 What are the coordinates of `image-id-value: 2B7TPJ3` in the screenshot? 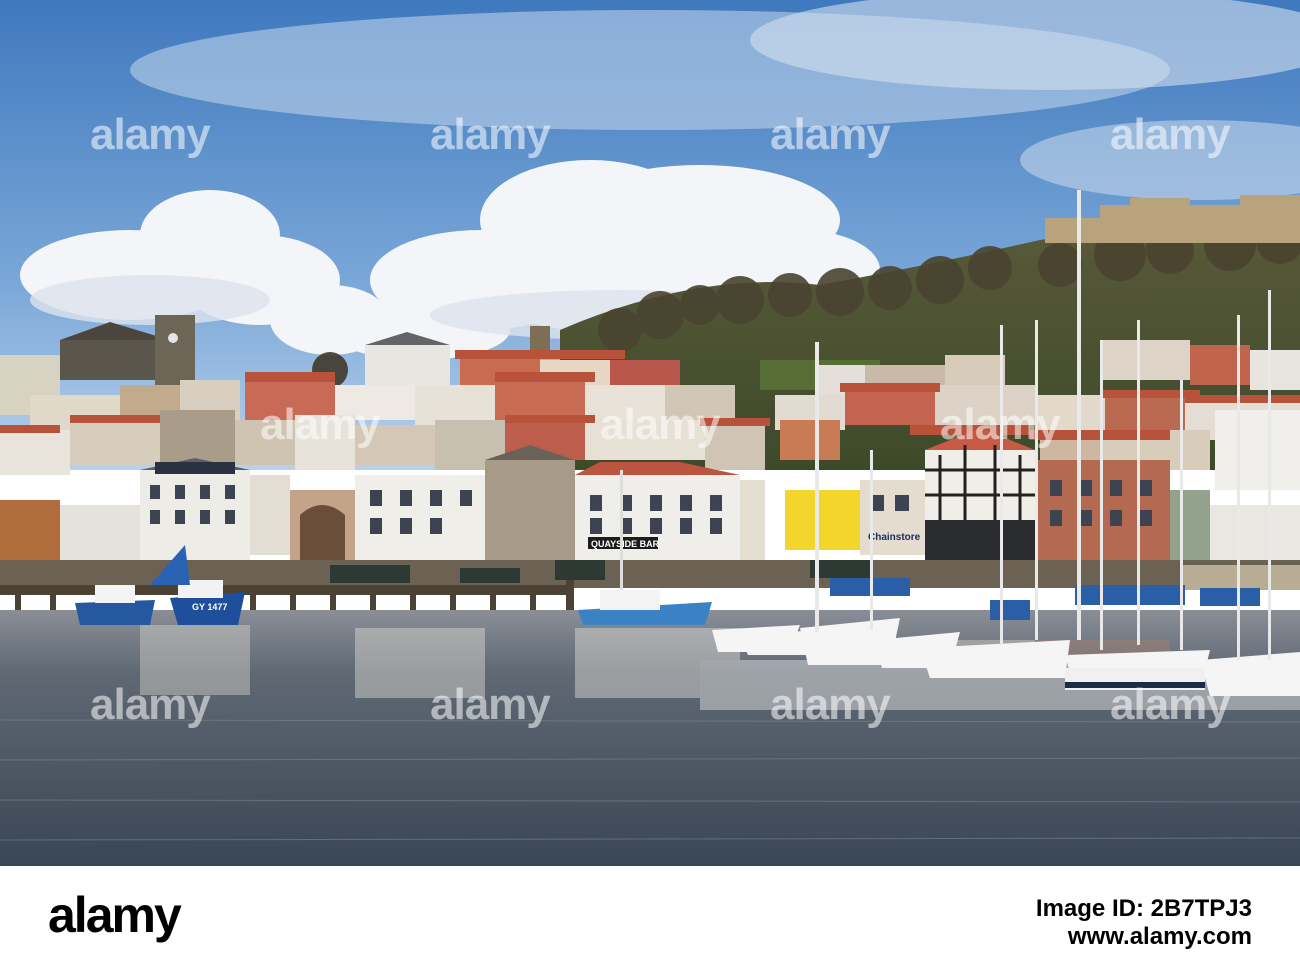 It's located at (1201, 908).